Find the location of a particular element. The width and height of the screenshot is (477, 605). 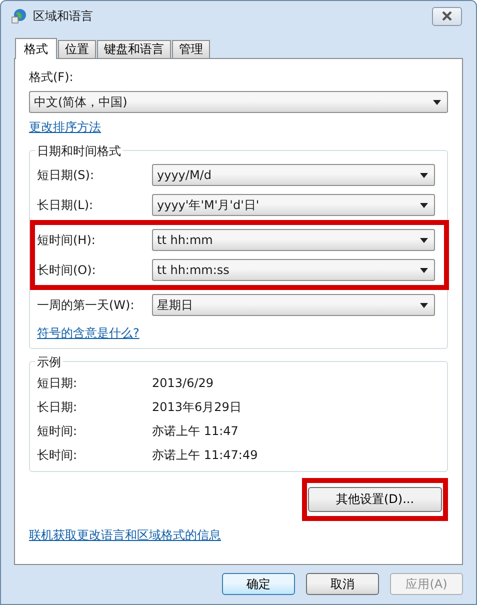

example-value: 亦诺上午 11:47 is located at coordinates (196, 431).